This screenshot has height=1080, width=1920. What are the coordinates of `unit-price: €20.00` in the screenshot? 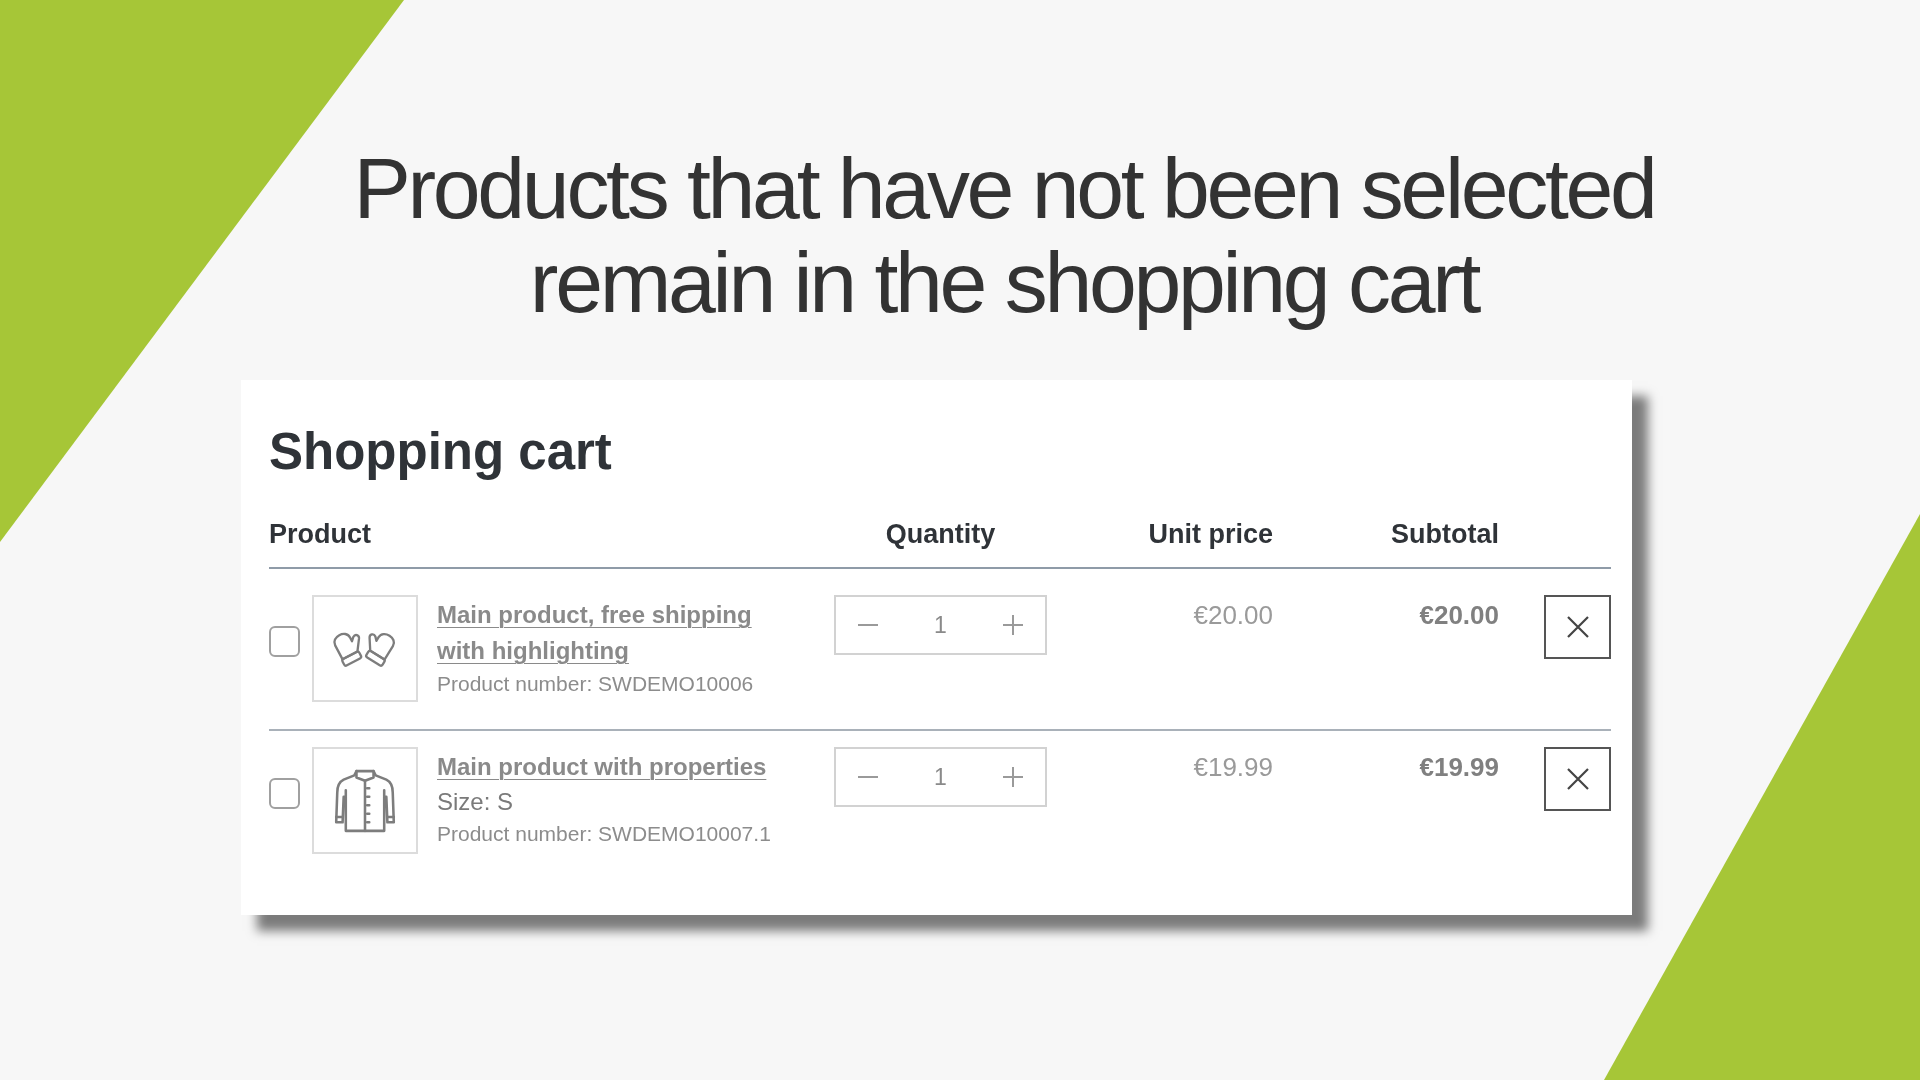 It's located at (1233, 615).